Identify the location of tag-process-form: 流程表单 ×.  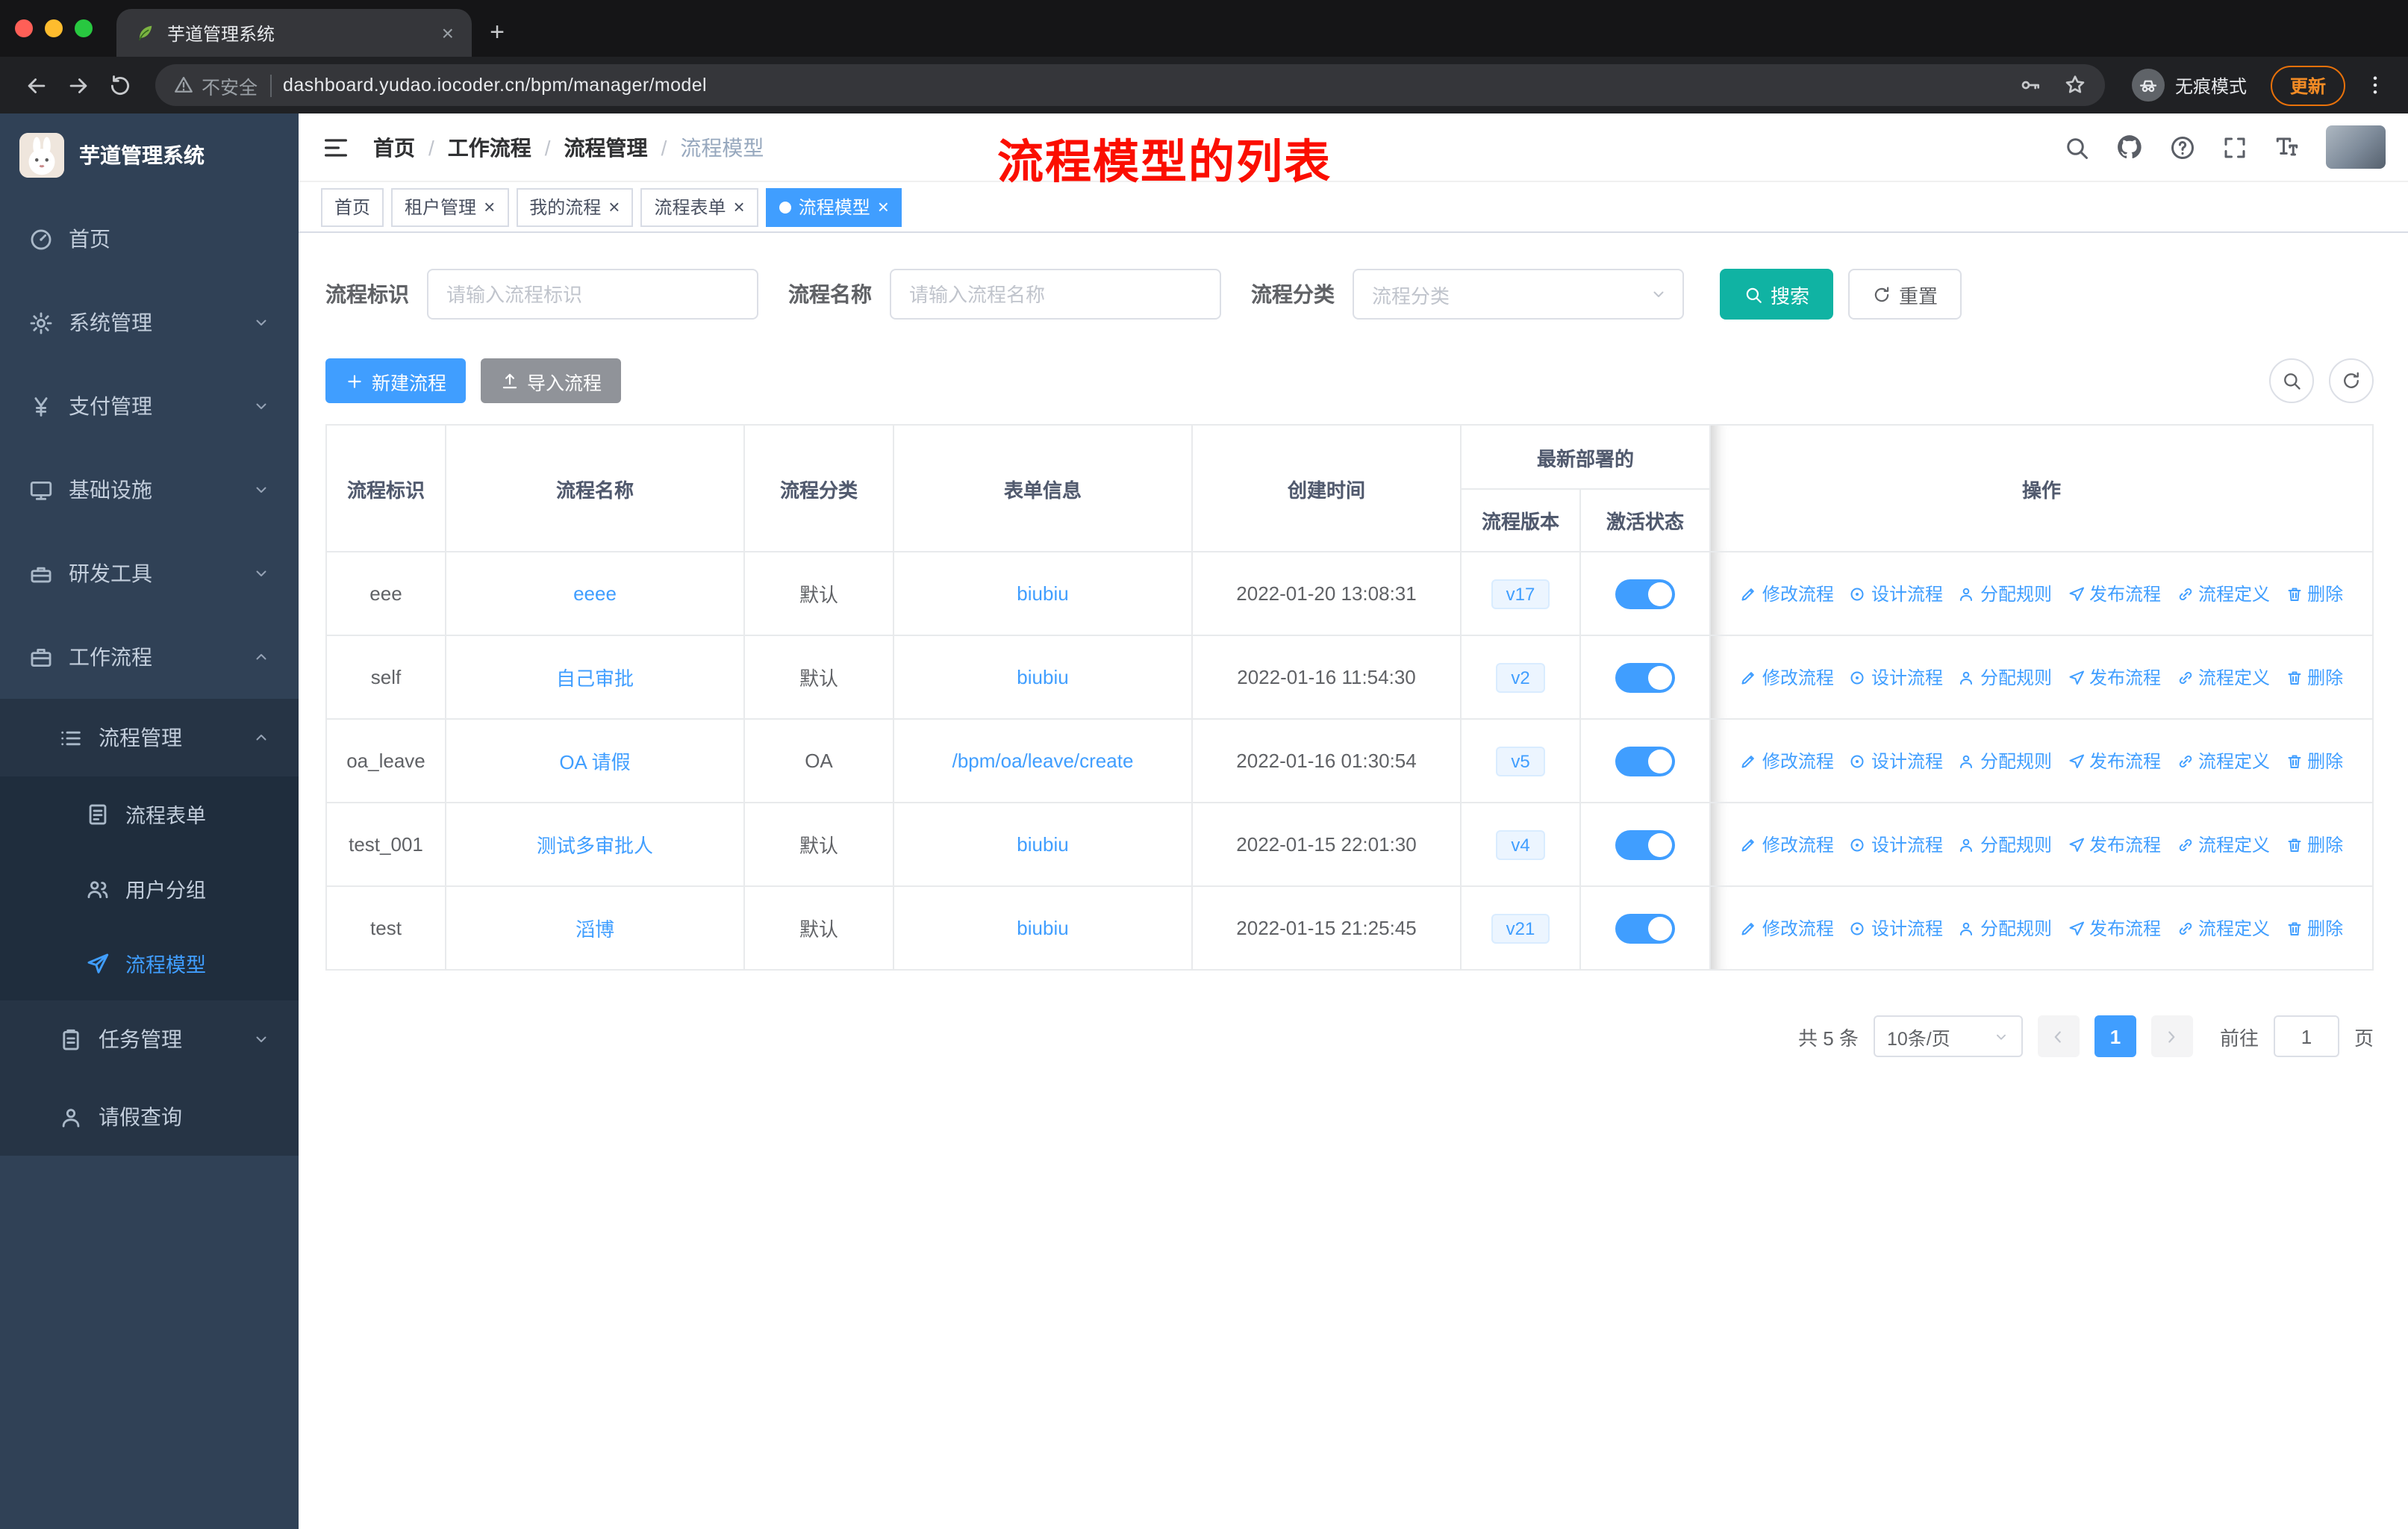
(699, 207).